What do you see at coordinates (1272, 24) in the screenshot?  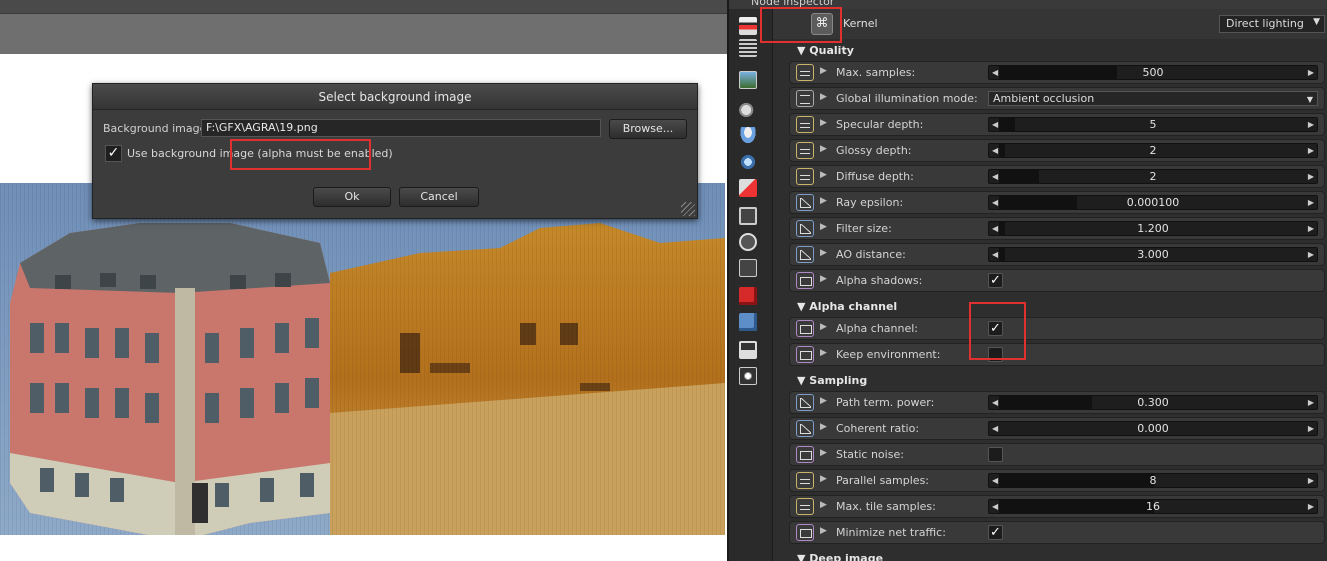 I see `kernel-type-select: Direct lighting ▼` at bounding box center [1272, 24].